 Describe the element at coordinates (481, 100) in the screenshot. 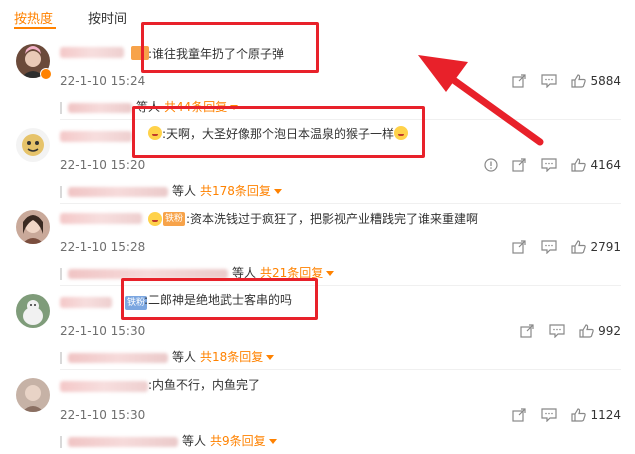

I see `annotation-arrow` at that location.